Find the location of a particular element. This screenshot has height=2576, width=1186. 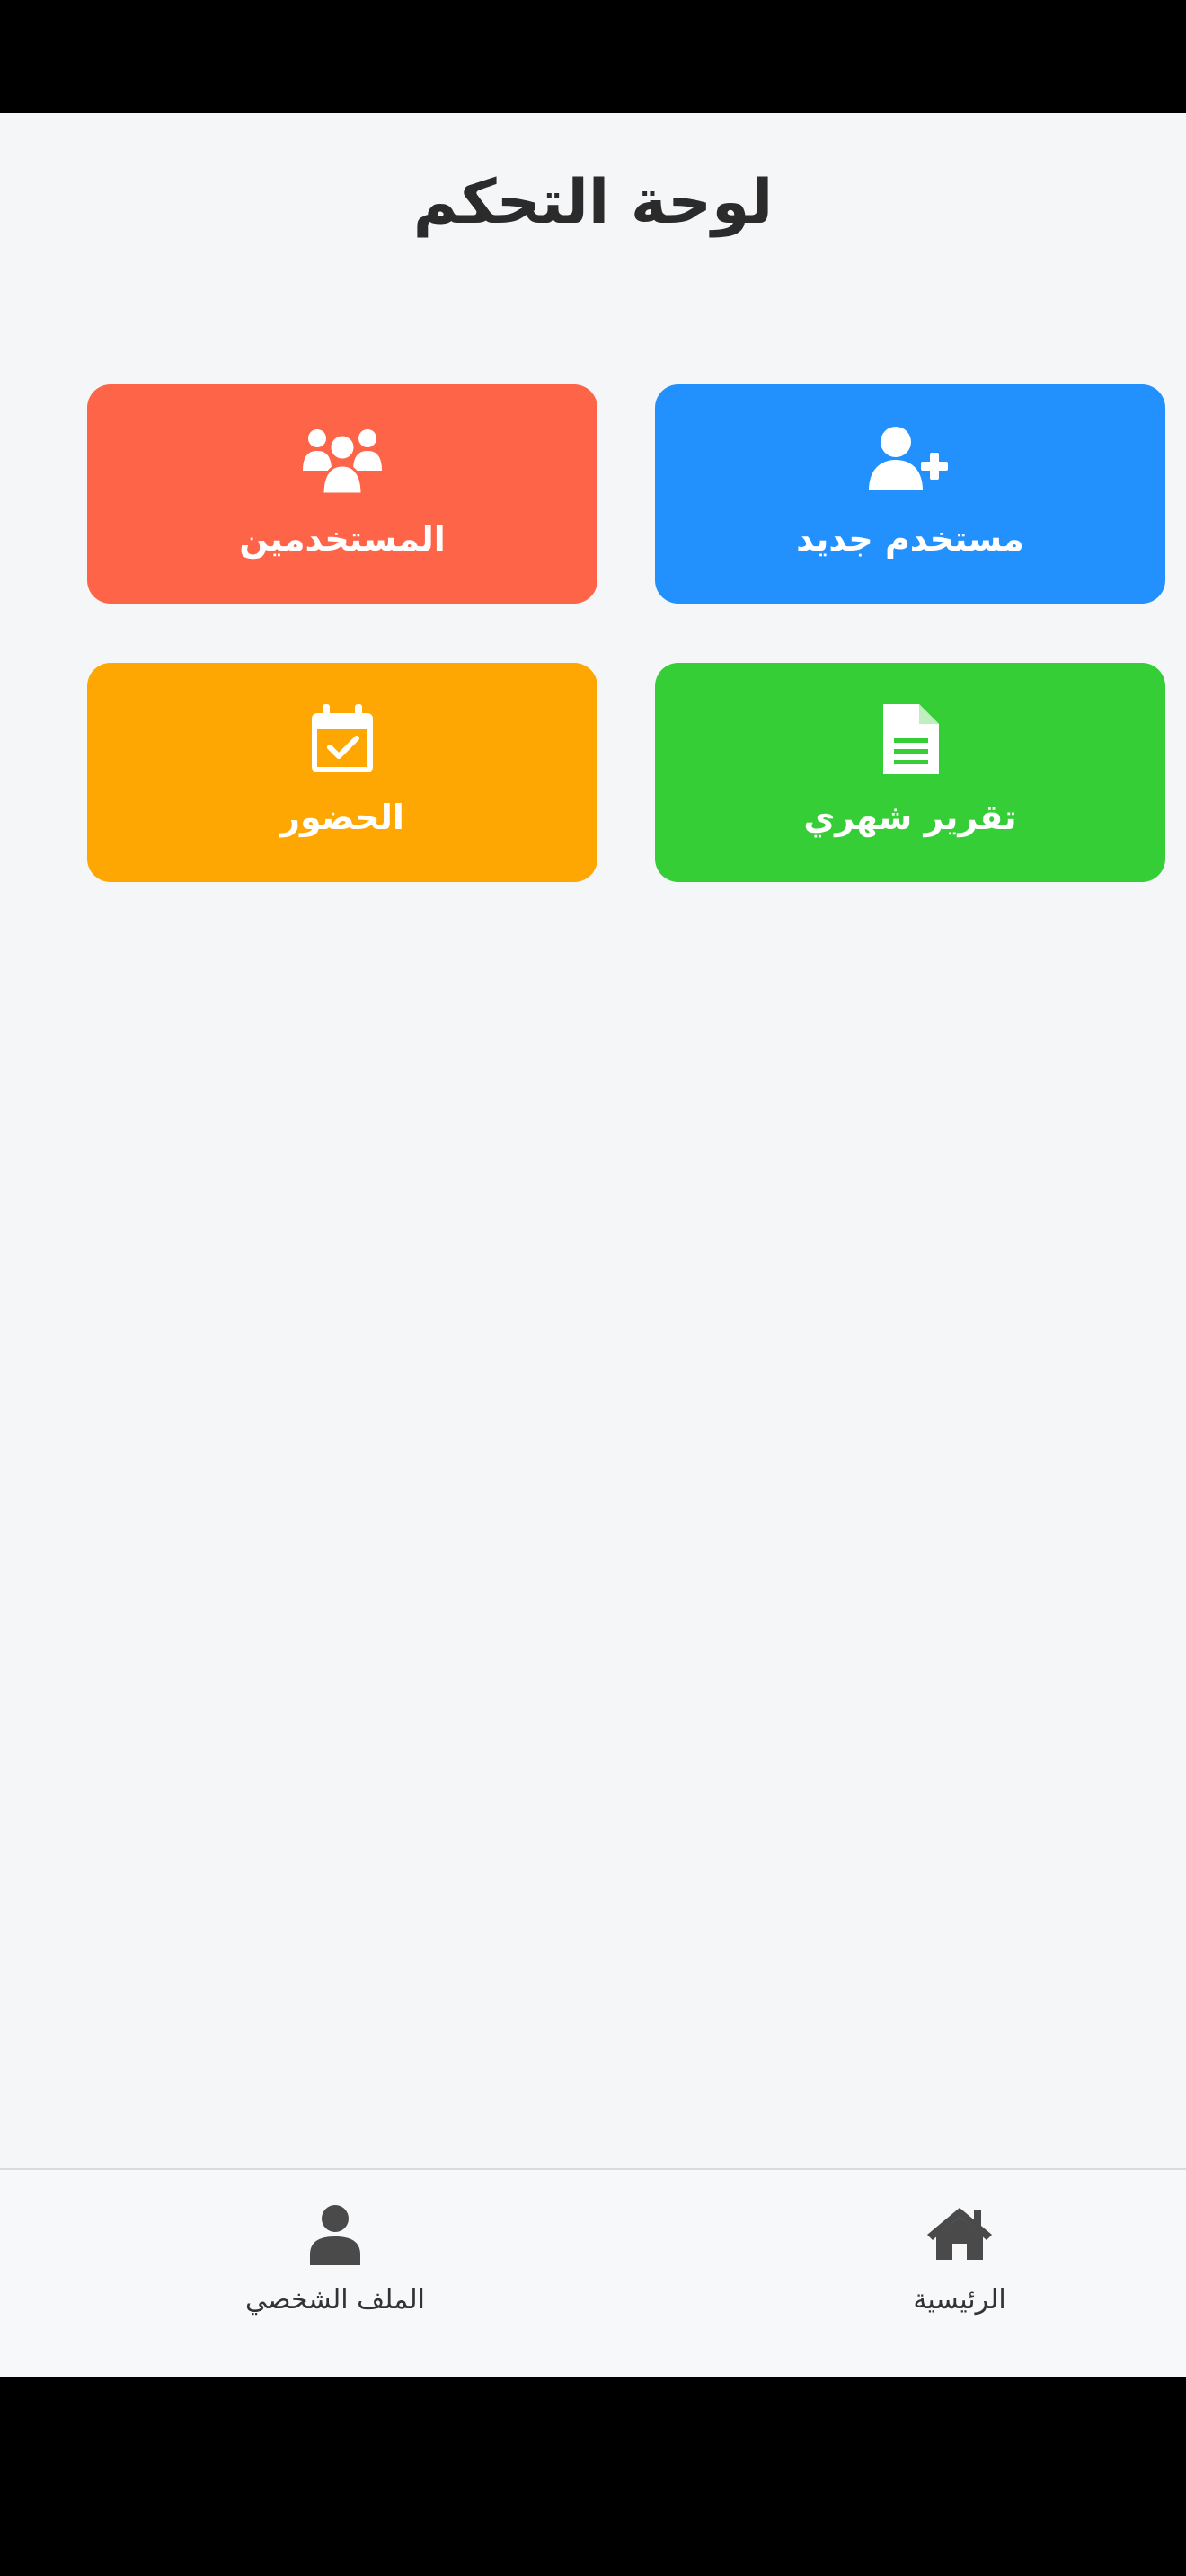

bottom-tab-bar: الرئيسية الملف الشخصي is located at coordinates (593, 2272).